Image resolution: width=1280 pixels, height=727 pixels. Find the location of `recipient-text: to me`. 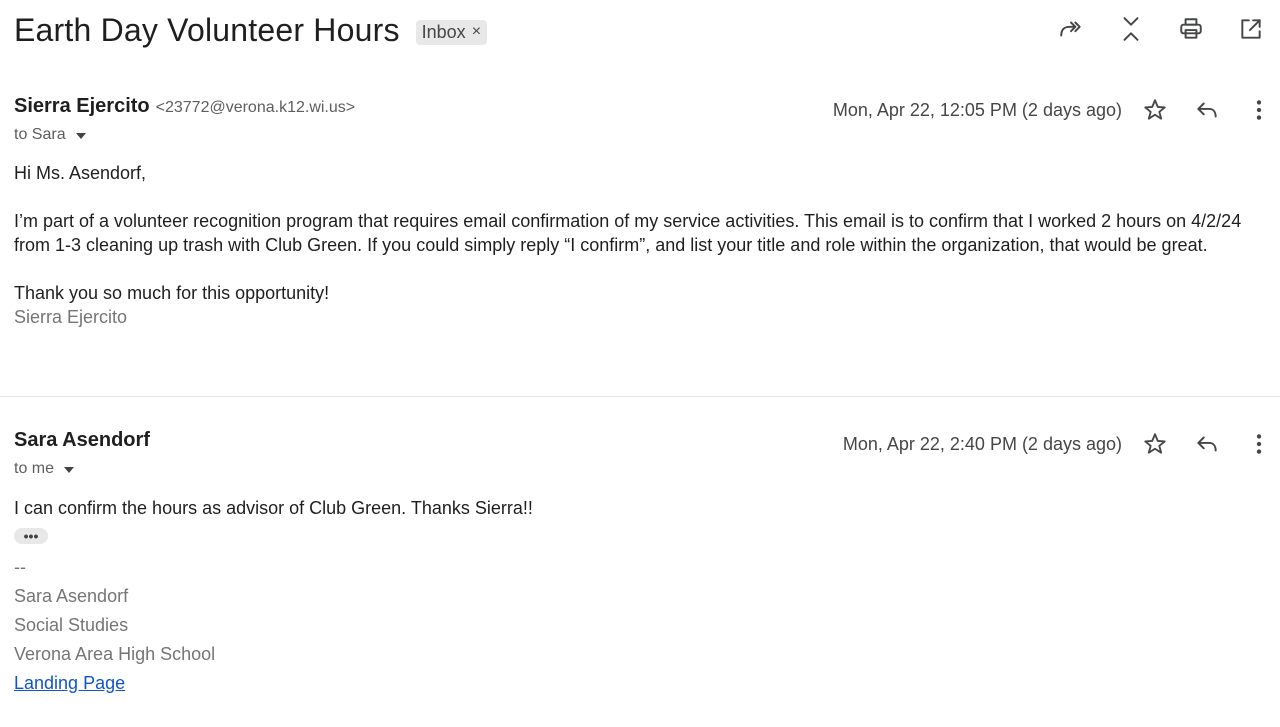

recipient-text: to me is located at coordinates (34, 468).